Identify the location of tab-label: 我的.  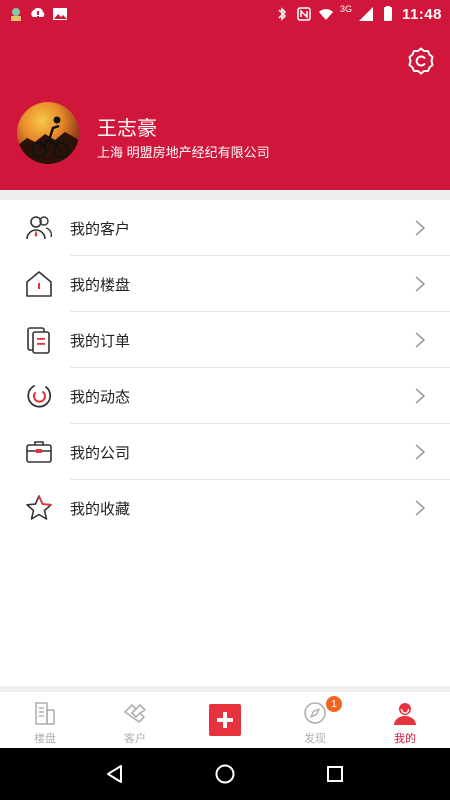
(405, 739).